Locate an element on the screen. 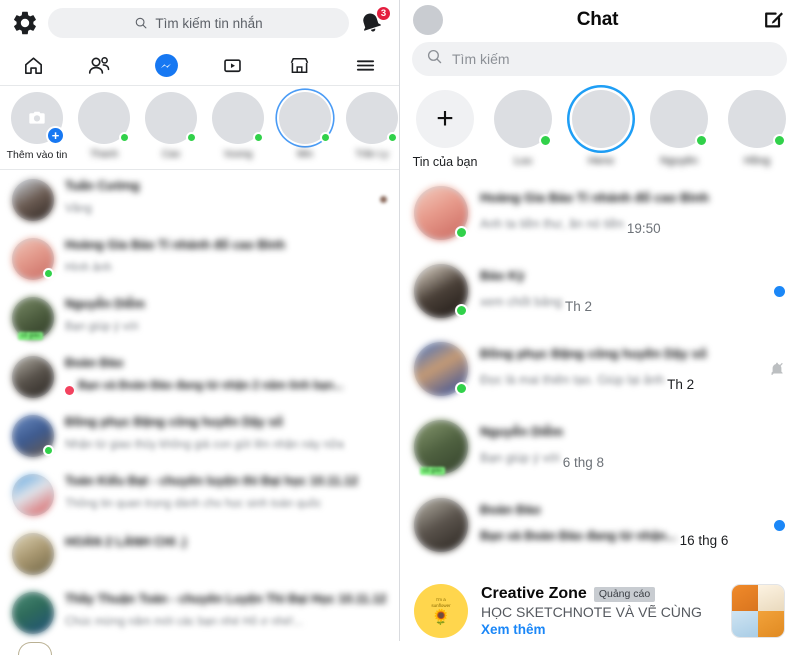  nav-tab-marketplace is located at coordinates (299, 65).